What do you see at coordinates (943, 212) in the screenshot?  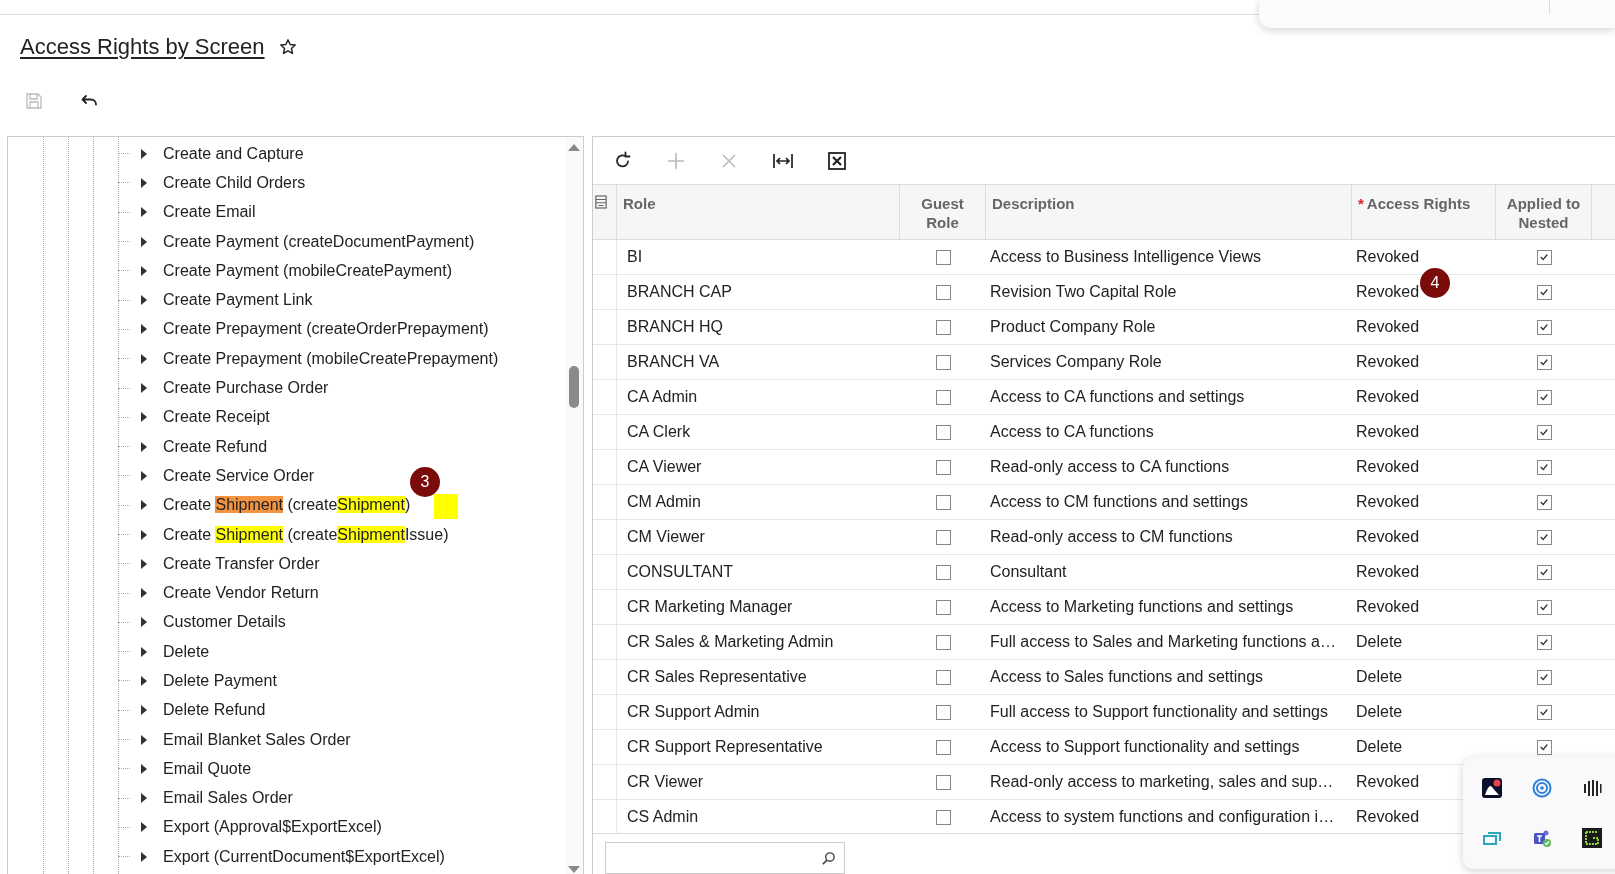 I see `column-header: Guest Role` at bounding box center [943, 212].